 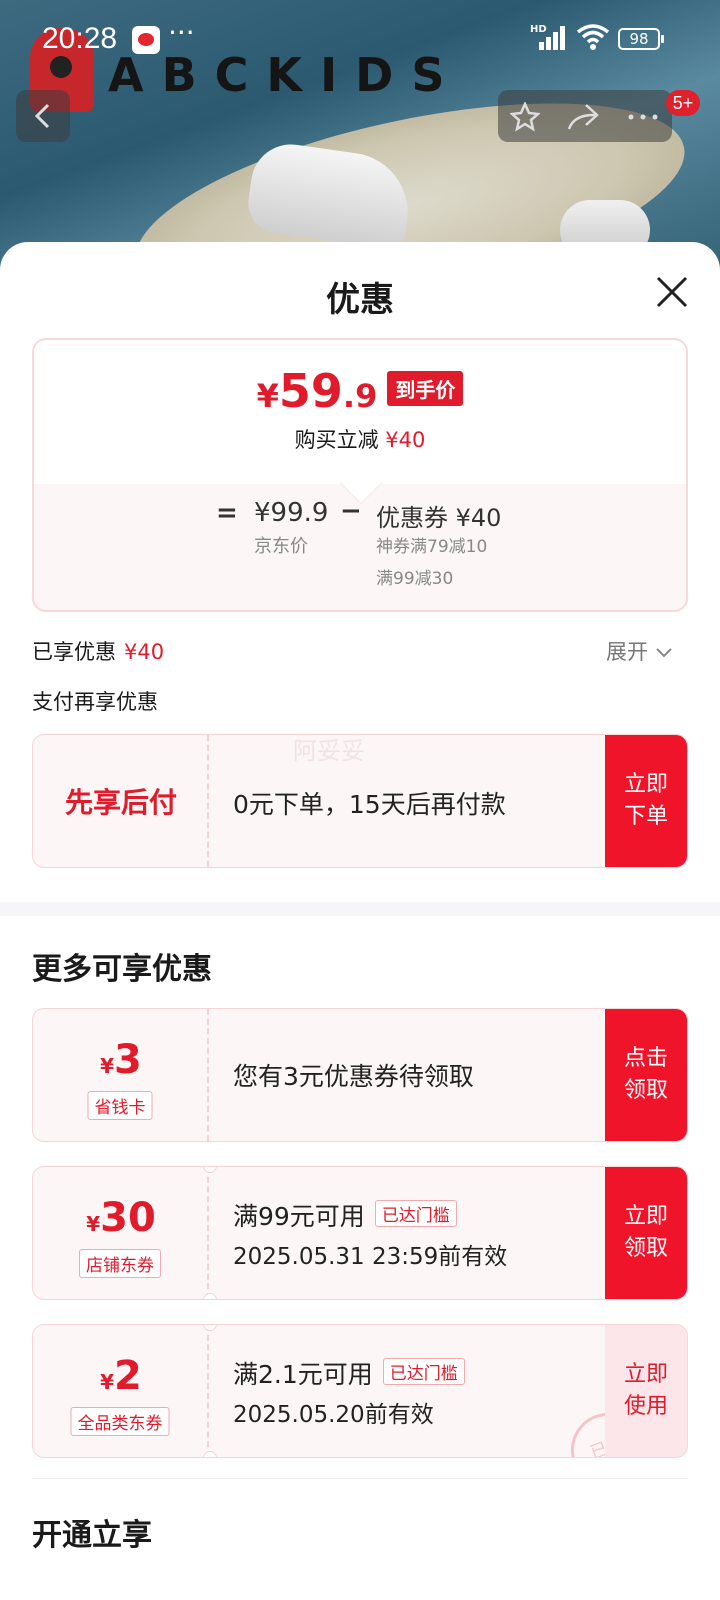 What do you see at coordinates (267, 396) in the screenshot?
I see `final-price-currency: ¥` at bounding box center [267, 396].